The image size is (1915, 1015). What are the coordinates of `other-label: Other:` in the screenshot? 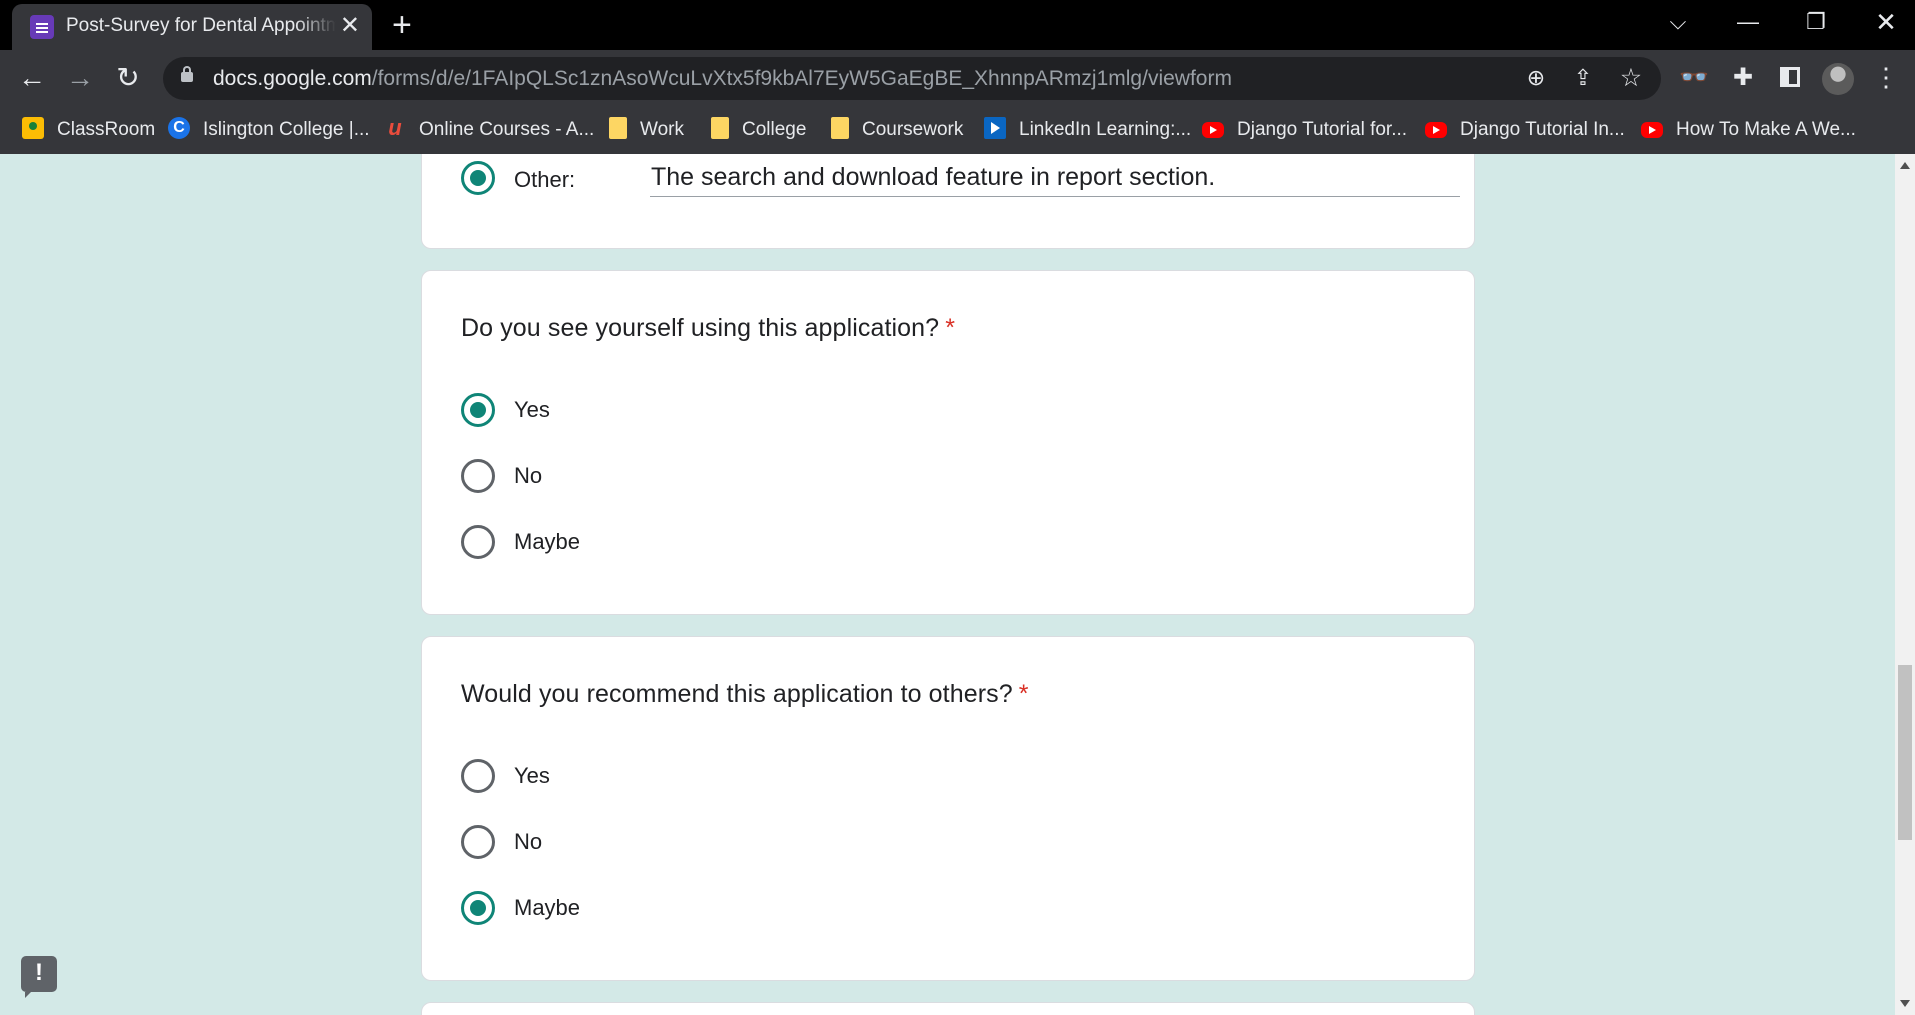 It's located at (545, 179).